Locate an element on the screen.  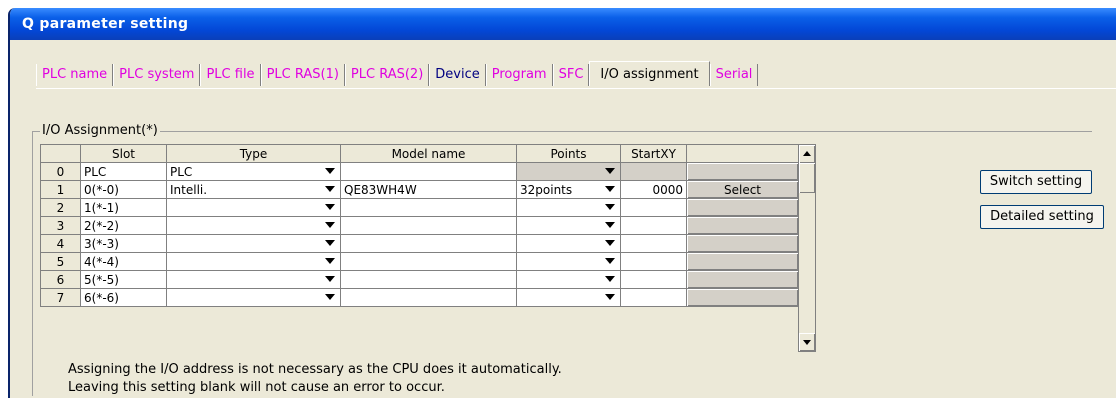
table-scrollbar is located at coordinates (807, 248).